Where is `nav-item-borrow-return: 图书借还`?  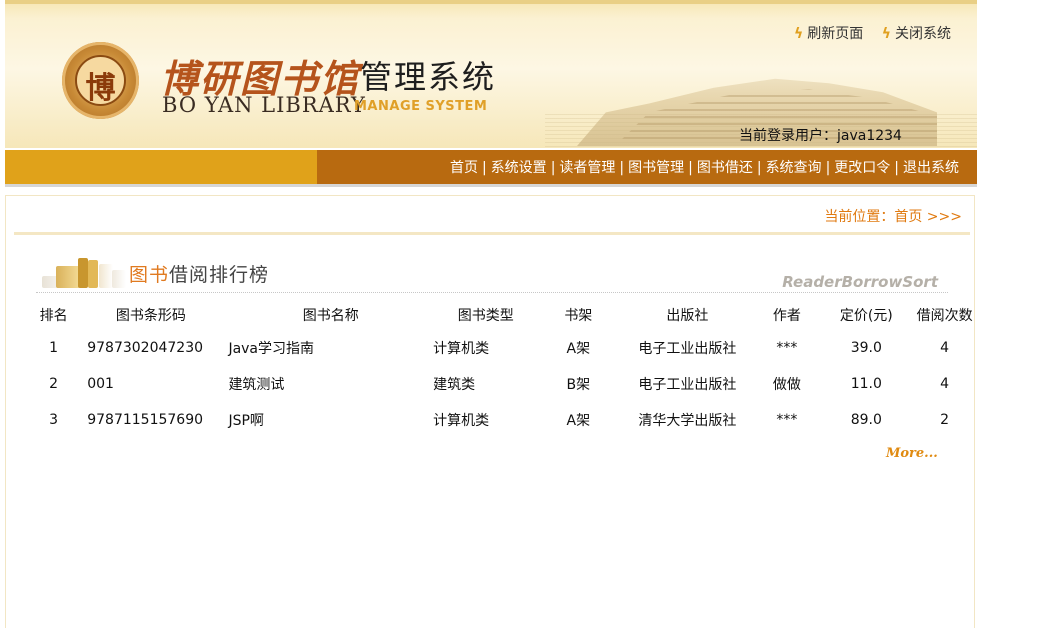
nav-item-borrow-return: 图书借还 is located at coordinates (725, 168).